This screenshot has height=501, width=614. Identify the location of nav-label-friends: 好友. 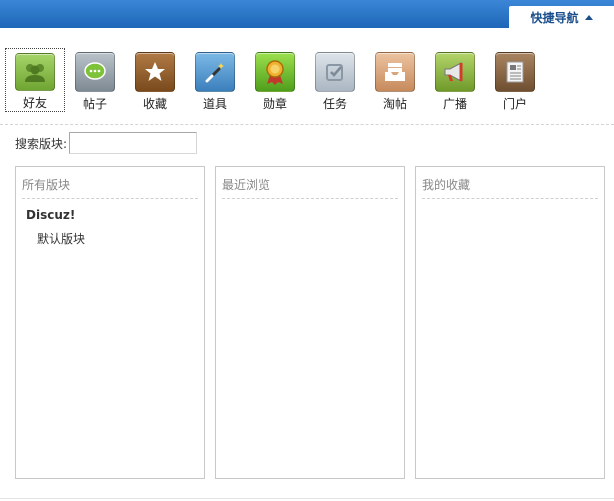
(34, 103).